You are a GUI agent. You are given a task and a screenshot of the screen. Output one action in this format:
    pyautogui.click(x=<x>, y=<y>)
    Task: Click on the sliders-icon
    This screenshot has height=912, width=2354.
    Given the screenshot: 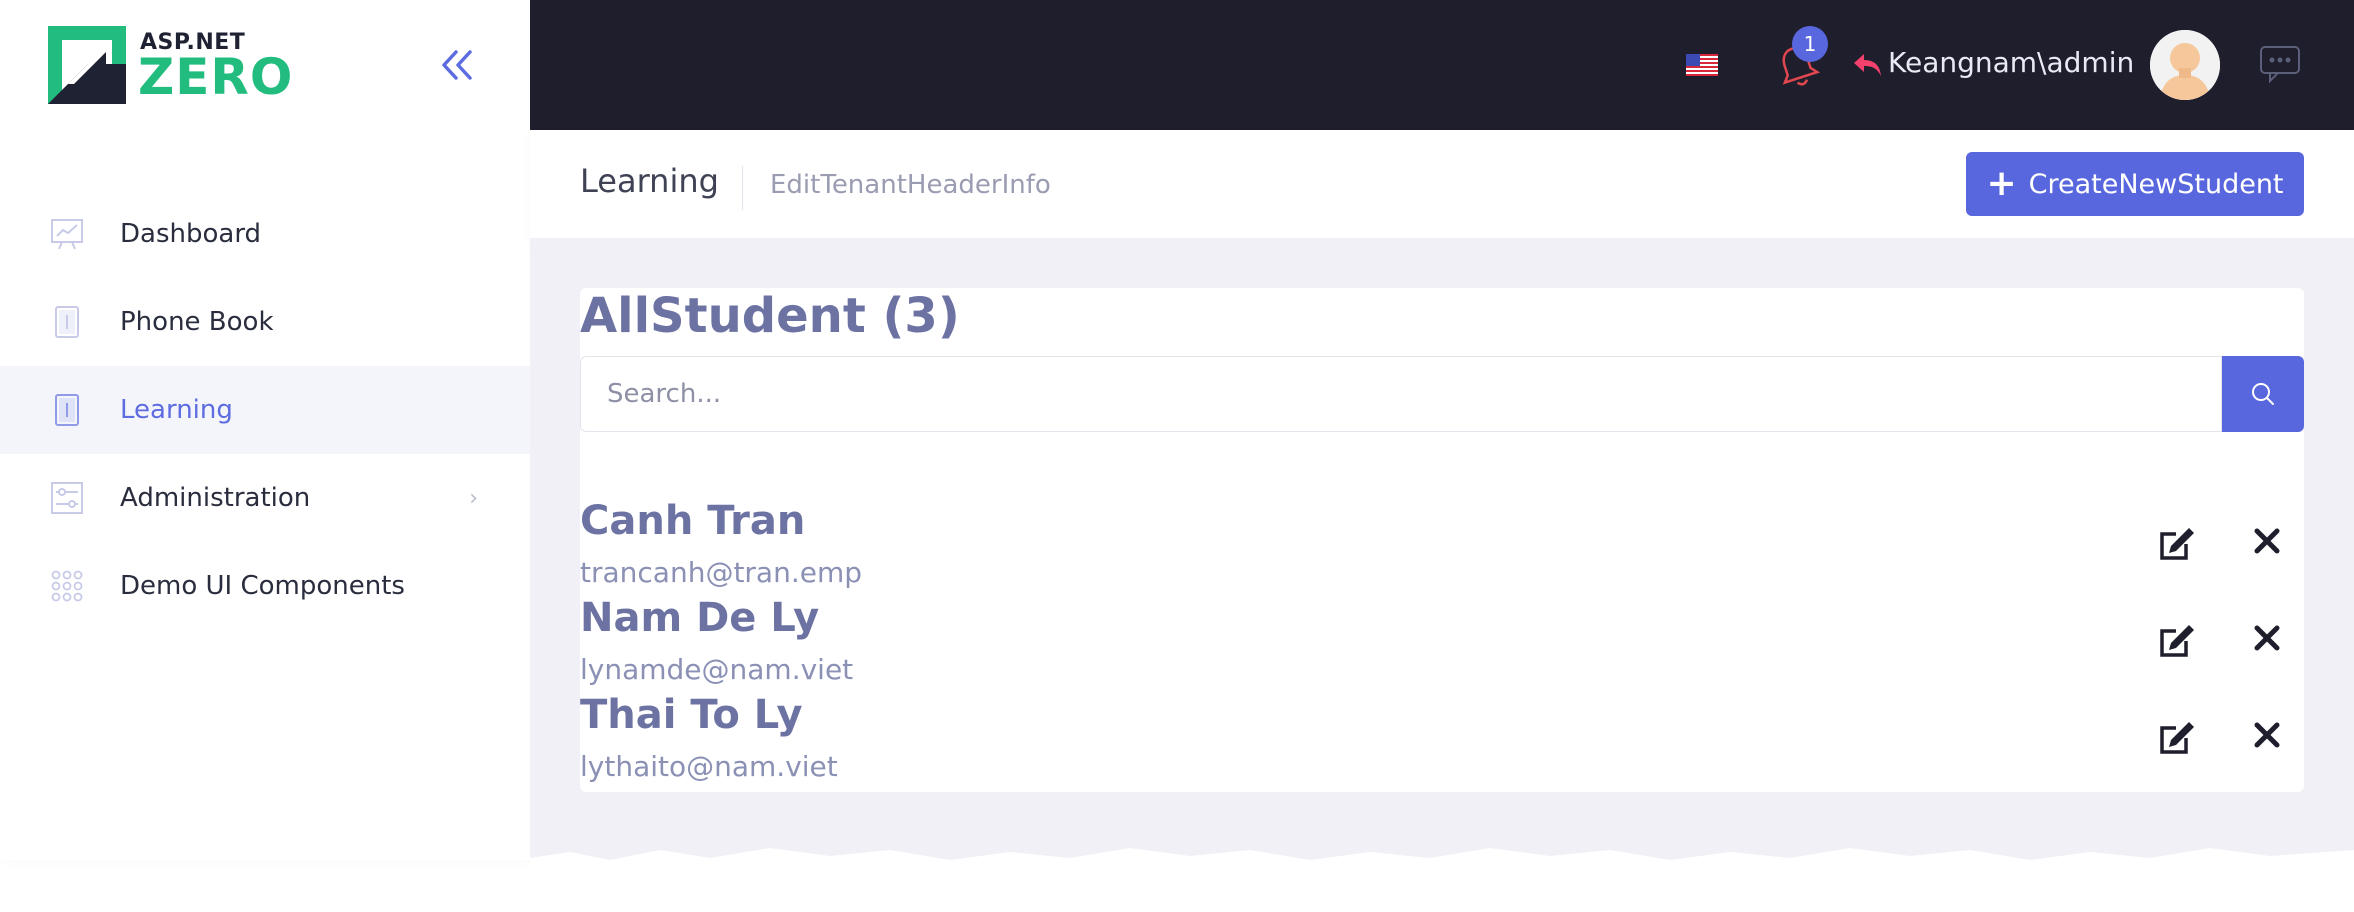 What is the action you would take?
    pyautogui.click(x=67, y=498)
    